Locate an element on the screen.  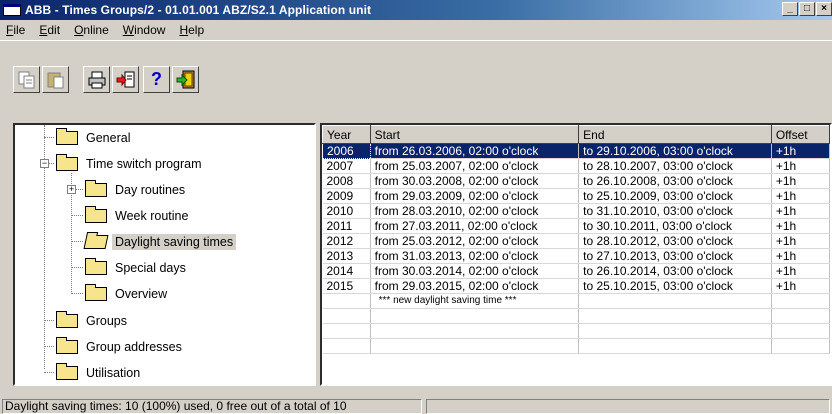
cell-start: from 25.03.2007, 02:00 o'clock is located at coordinates (475, 166).